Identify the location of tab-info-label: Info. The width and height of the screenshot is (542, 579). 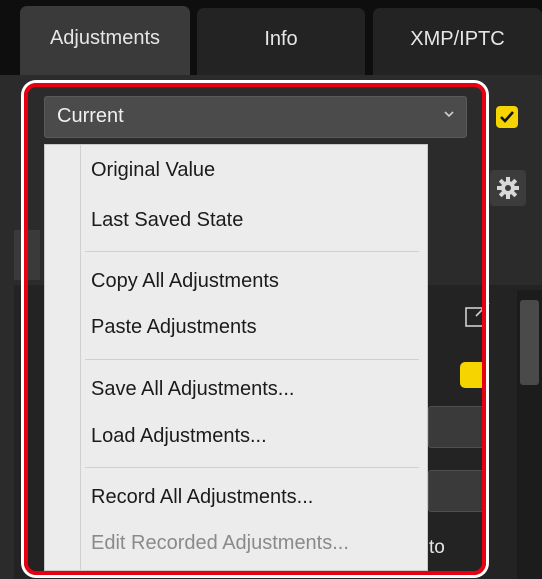
(281, 39).